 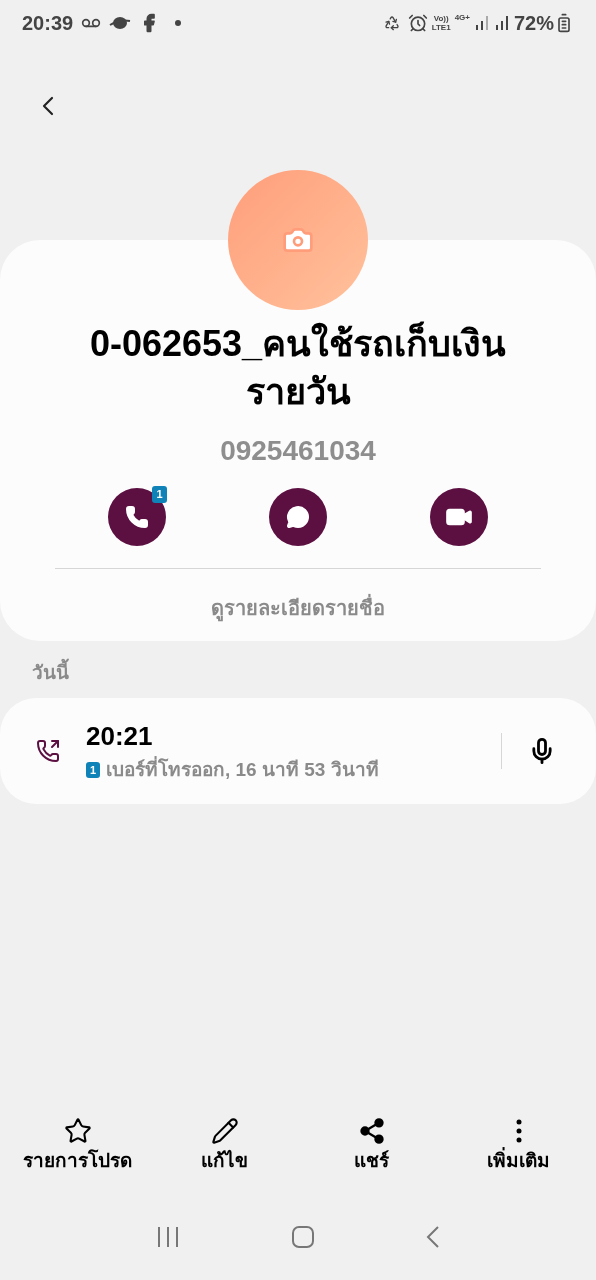 What do you see at coordinates (224, 1130) in the screenshot?
I see `pencil-icon` at bounding box center [224, 1130].